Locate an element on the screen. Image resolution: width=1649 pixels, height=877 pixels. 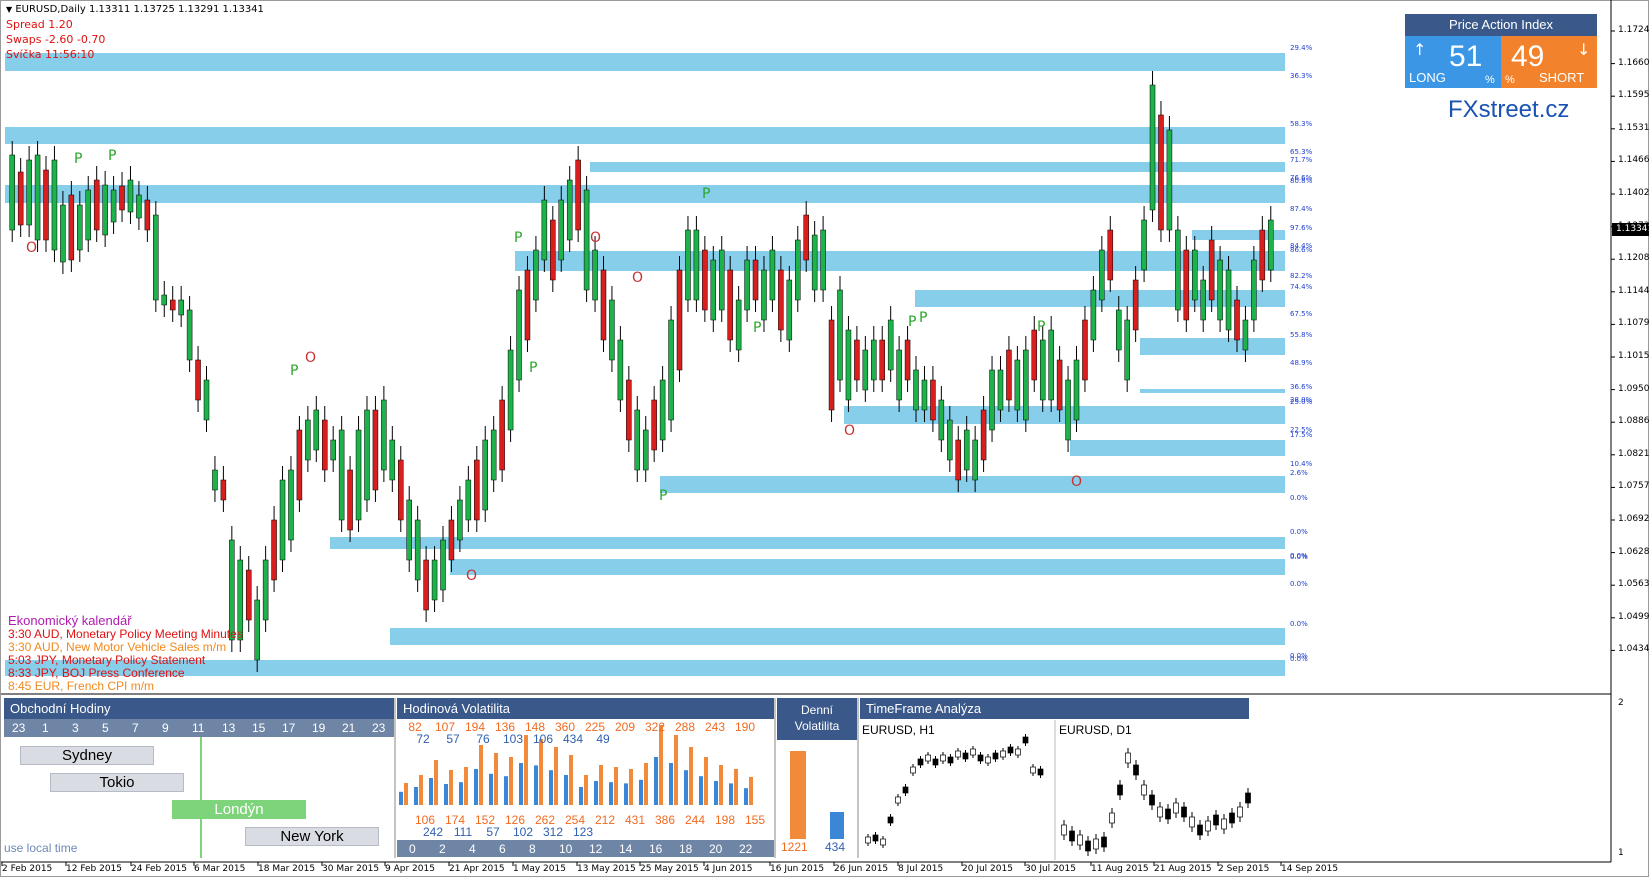
date-tick-label: 21 Apr 2015 is located at coordinates (477, 869).